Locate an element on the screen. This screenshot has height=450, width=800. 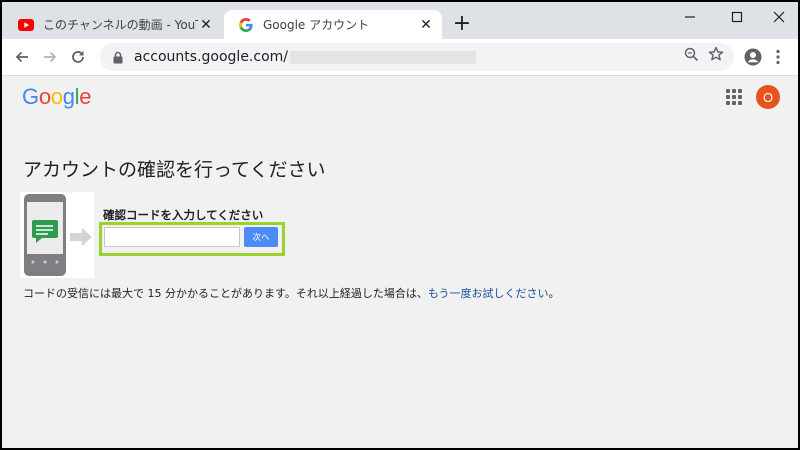
forward-button is located at coordinates (50, 57).